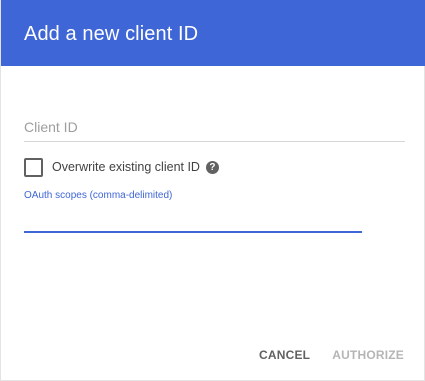  I want to click on overwrite-row: Overwrite existing client ID ?, so click(121, 167).